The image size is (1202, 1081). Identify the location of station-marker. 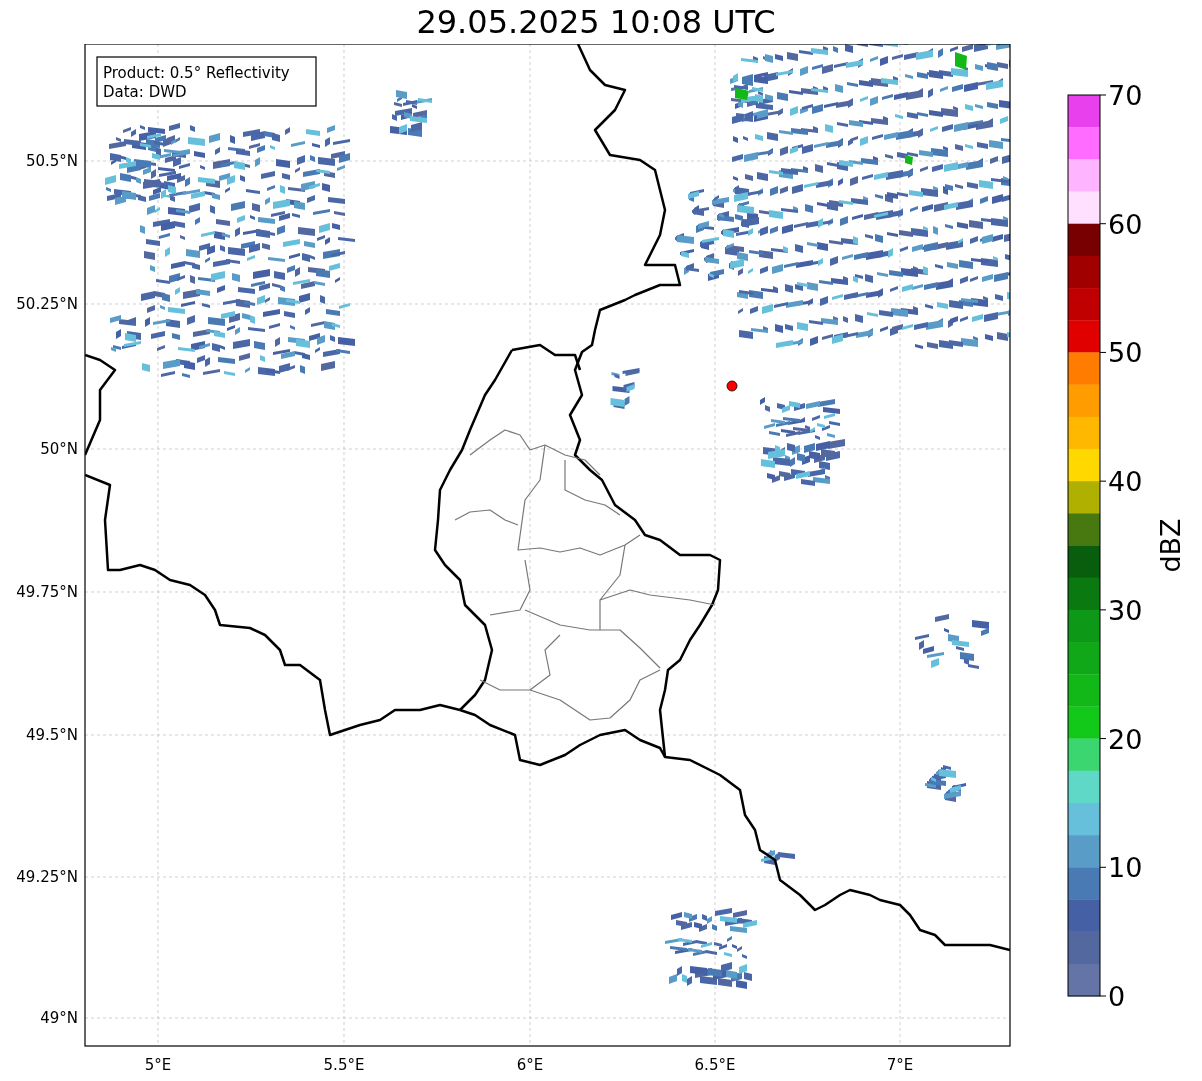
(732, 386).